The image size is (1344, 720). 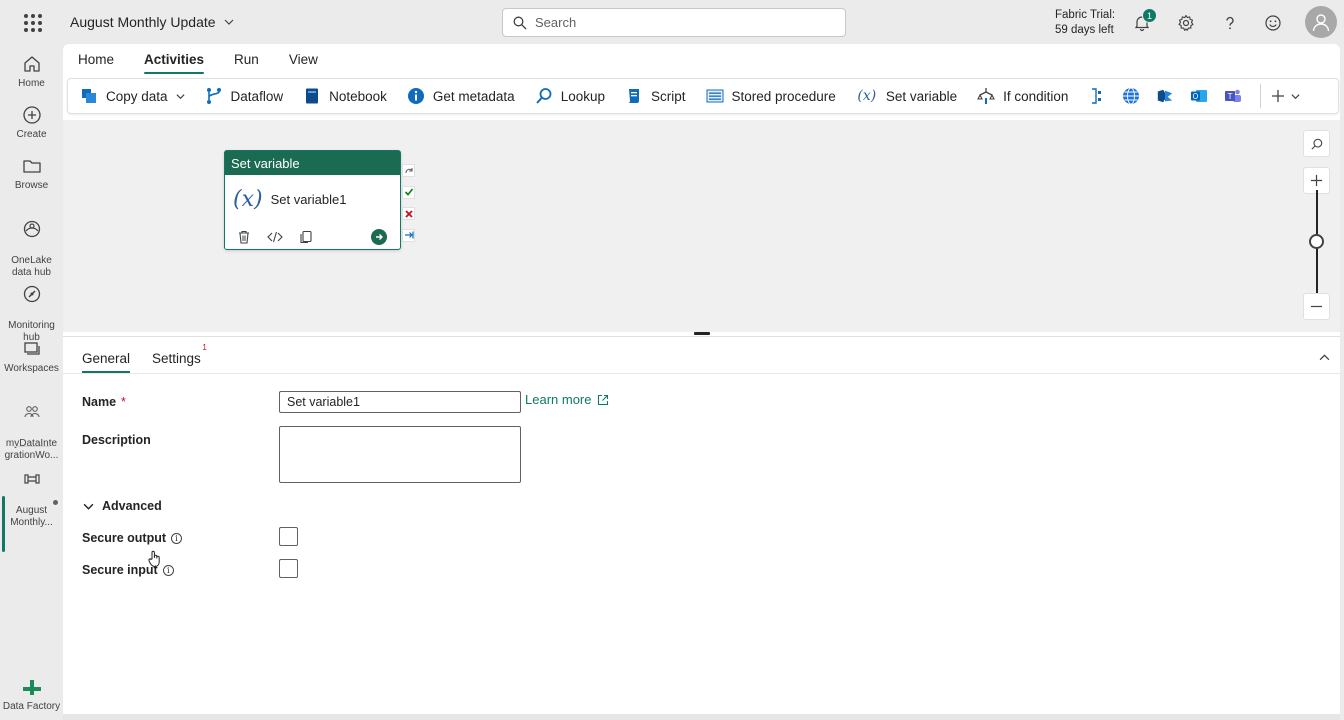 What do you see at coordinates (1316, 143) in the screenshot?
I see `zoom-search-button` at bounding box center [1316, 143].